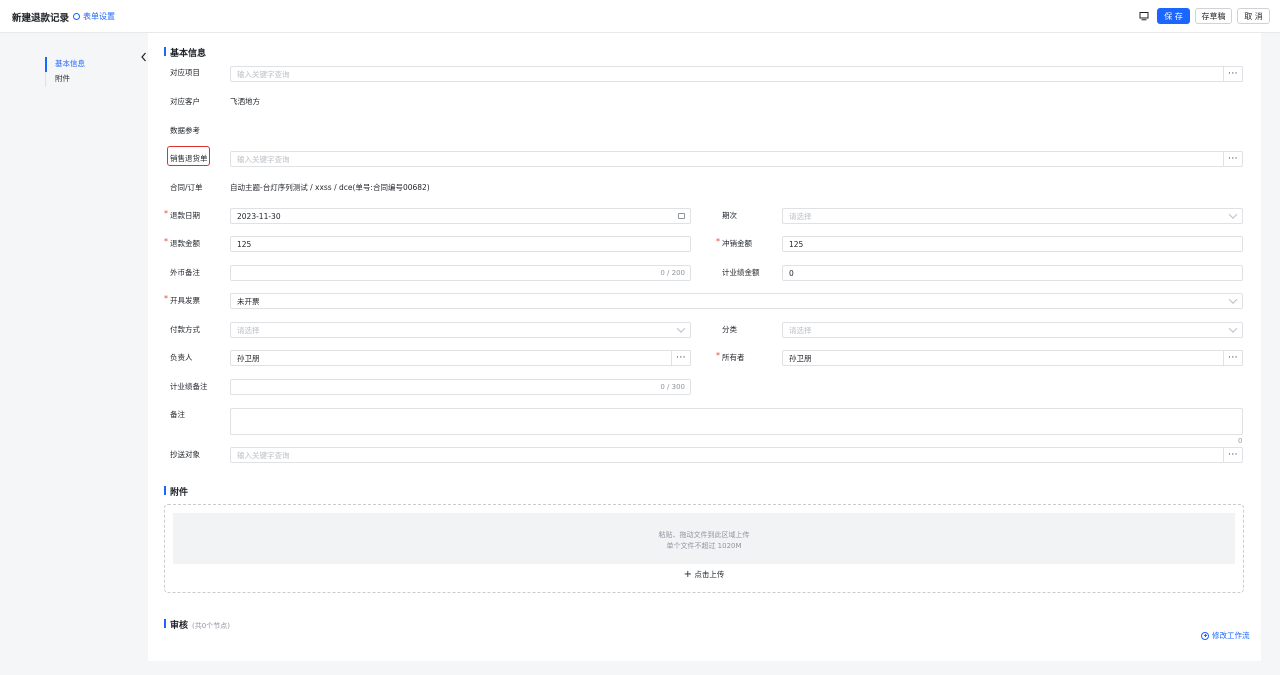 Image resolution: width=1280 pixels, height=675 pixels. I want to click on possessor-value: 孙卫朋, so click(800, 358).